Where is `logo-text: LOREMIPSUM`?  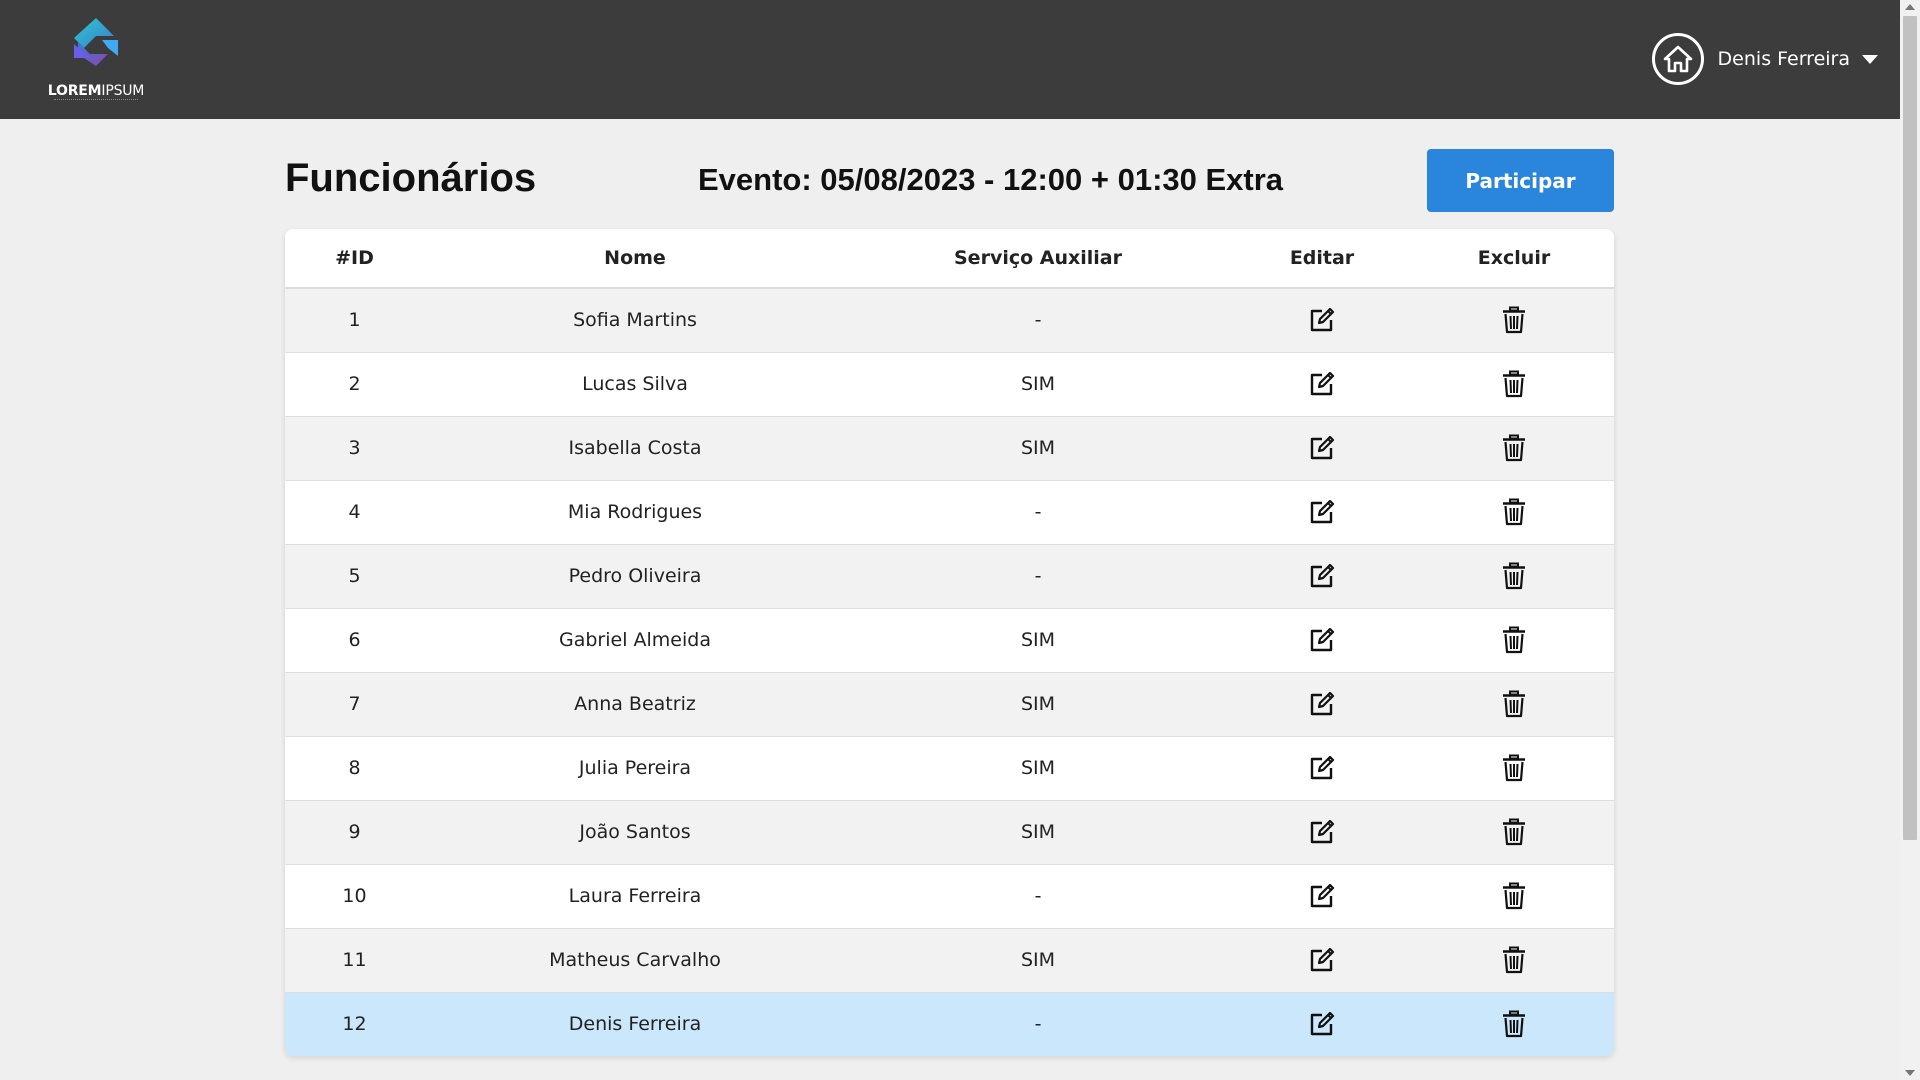
logo-text: LOREMIPSUM is located at coordinates (96, 91).